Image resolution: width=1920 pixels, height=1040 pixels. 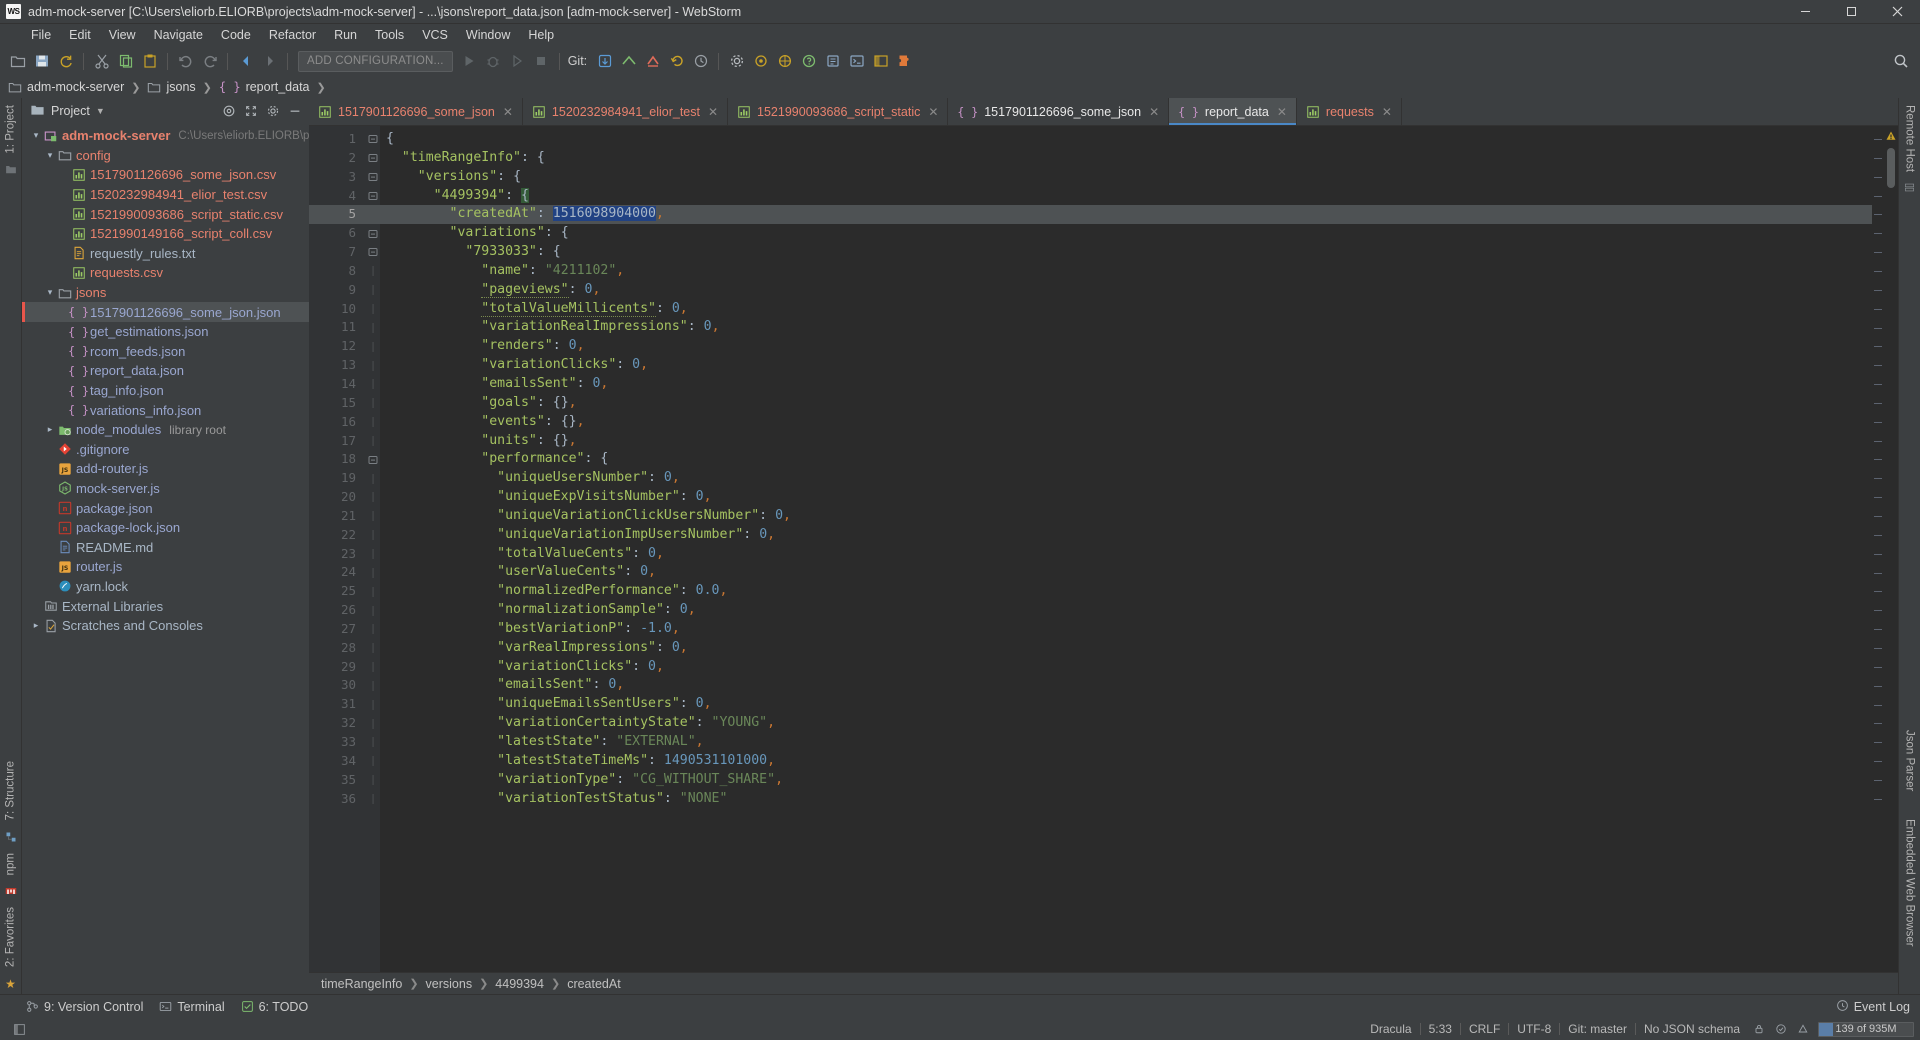 I want to click on code-folding-gutter, so click(x=372, y=549).